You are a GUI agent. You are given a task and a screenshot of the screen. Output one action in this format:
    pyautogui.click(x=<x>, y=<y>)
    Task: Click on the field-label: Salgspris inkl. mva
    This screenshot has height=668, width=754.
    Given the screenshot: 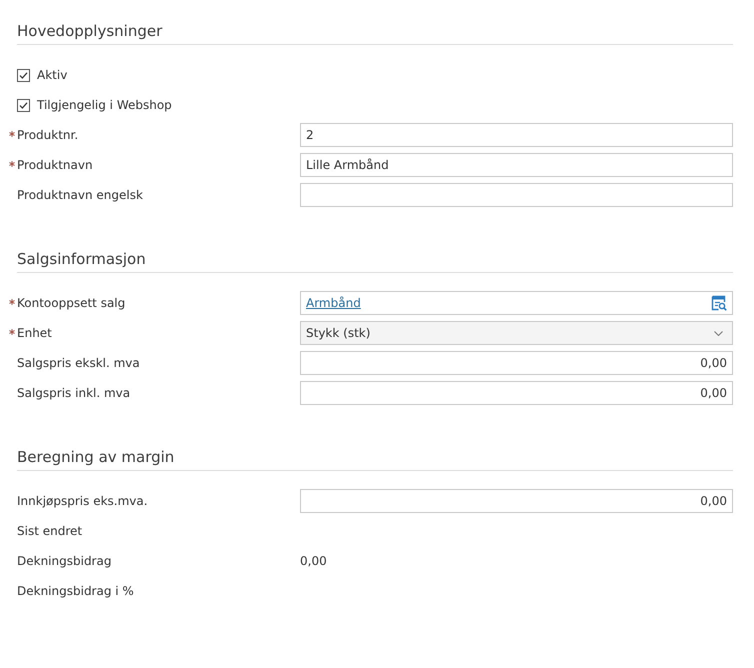 What is the action you would take?
    pyautogui.click(x=73, y=393)
    